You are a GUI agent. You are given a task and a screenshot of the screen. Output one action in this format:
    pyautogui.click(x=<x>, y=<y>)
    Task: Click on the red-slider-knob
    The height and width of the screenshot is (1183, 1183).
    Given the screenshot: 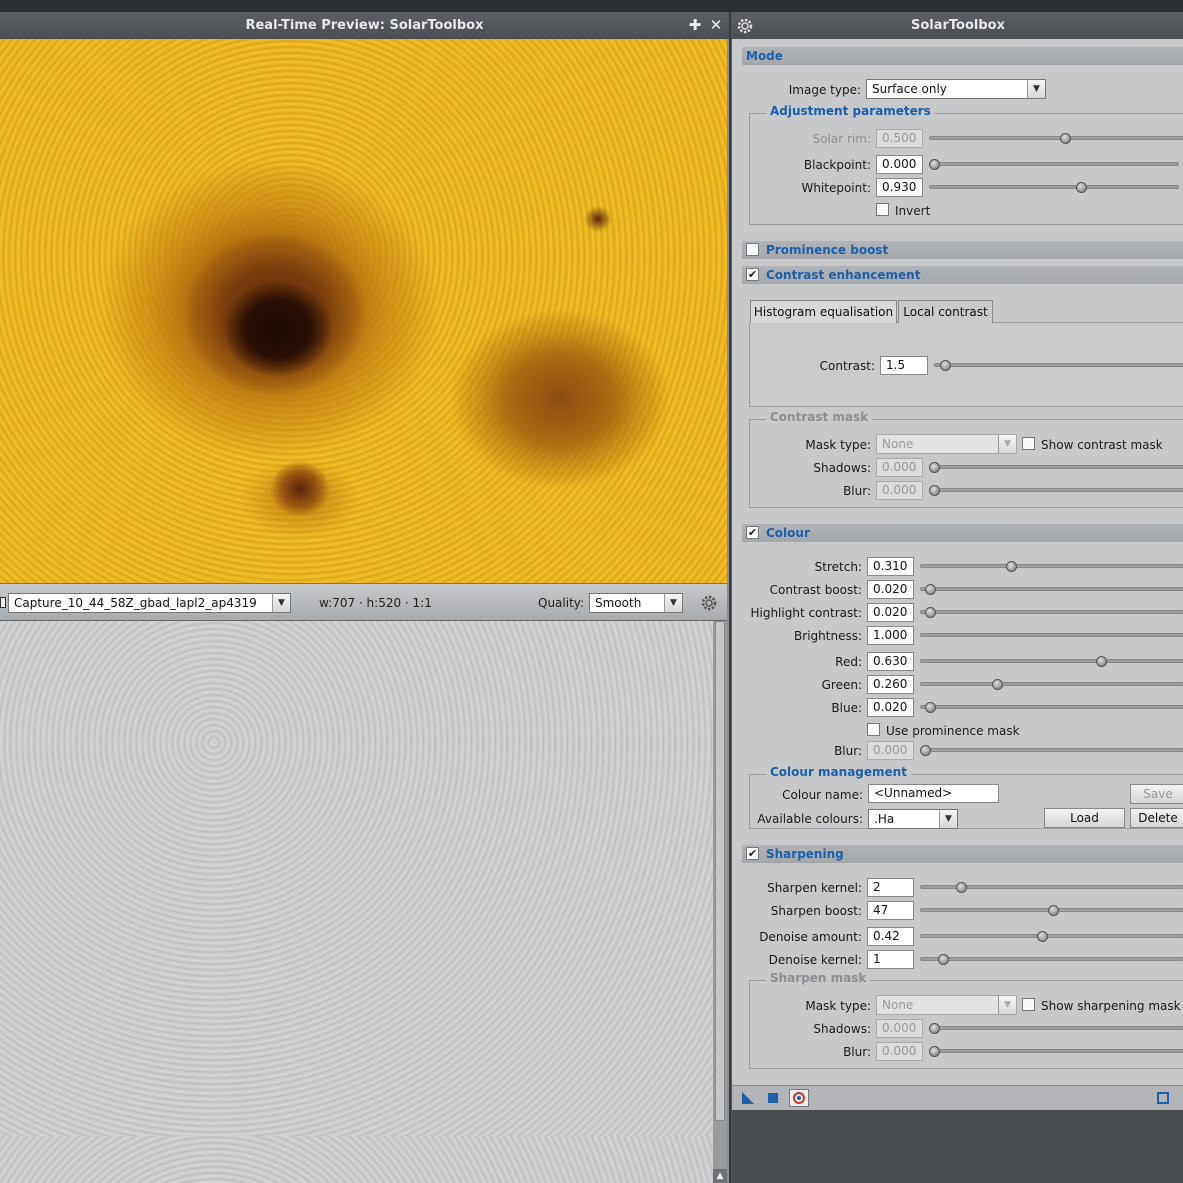 What is the action you would take?
    pyautogui.click(x=1101, y=661)
    